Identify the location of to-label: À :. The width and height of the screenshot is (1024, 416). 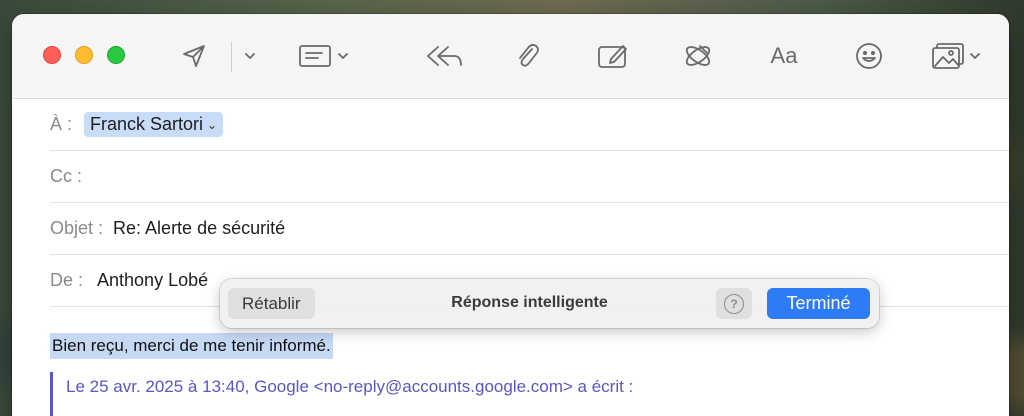
(61, 124).